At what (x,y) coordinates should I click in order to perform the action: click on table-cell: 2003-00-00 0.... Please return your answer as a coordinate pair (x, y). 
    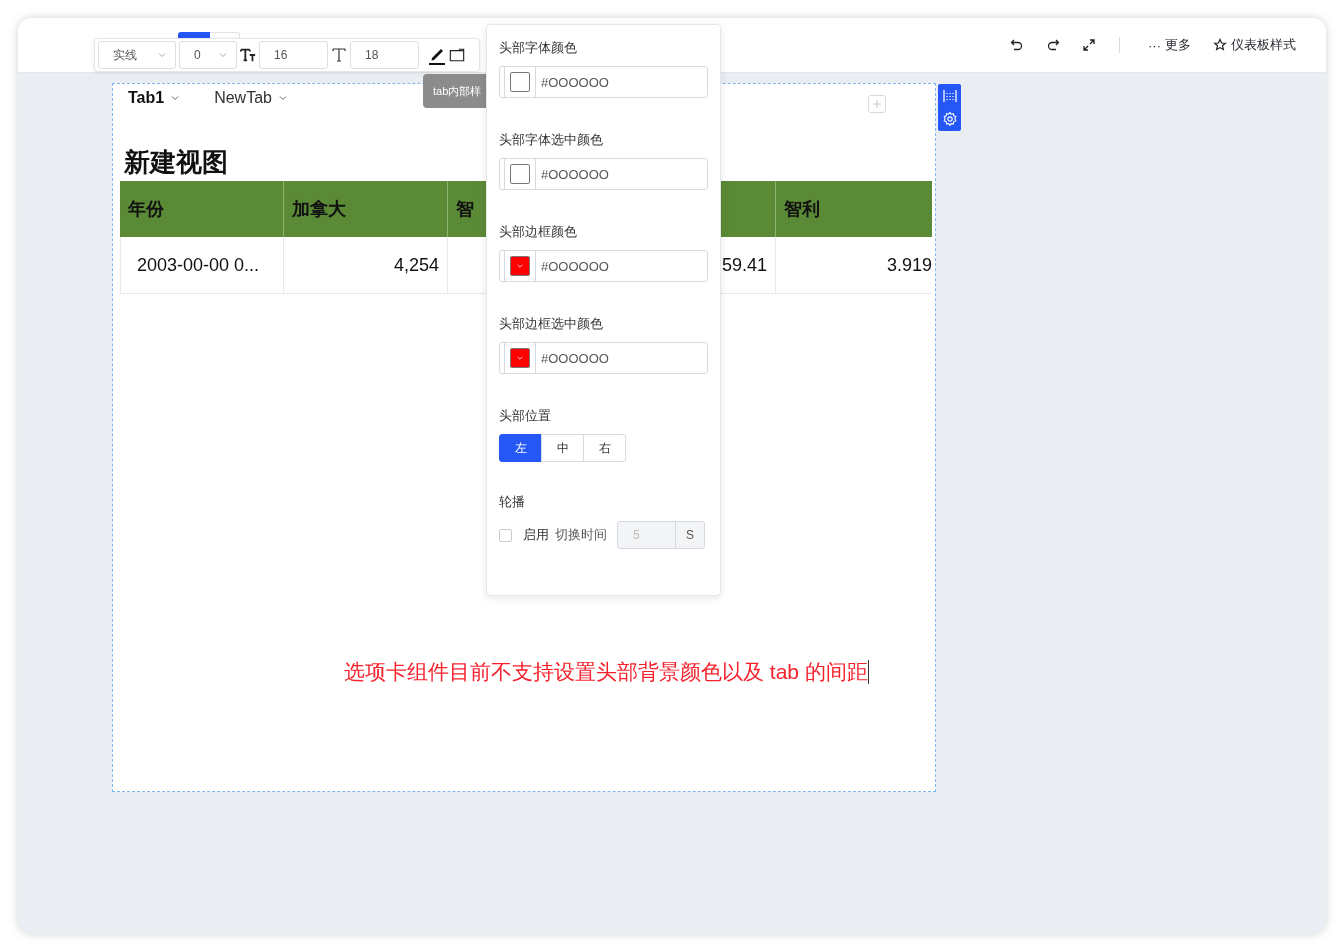
    Looking at the image, I should click on (202, 265).